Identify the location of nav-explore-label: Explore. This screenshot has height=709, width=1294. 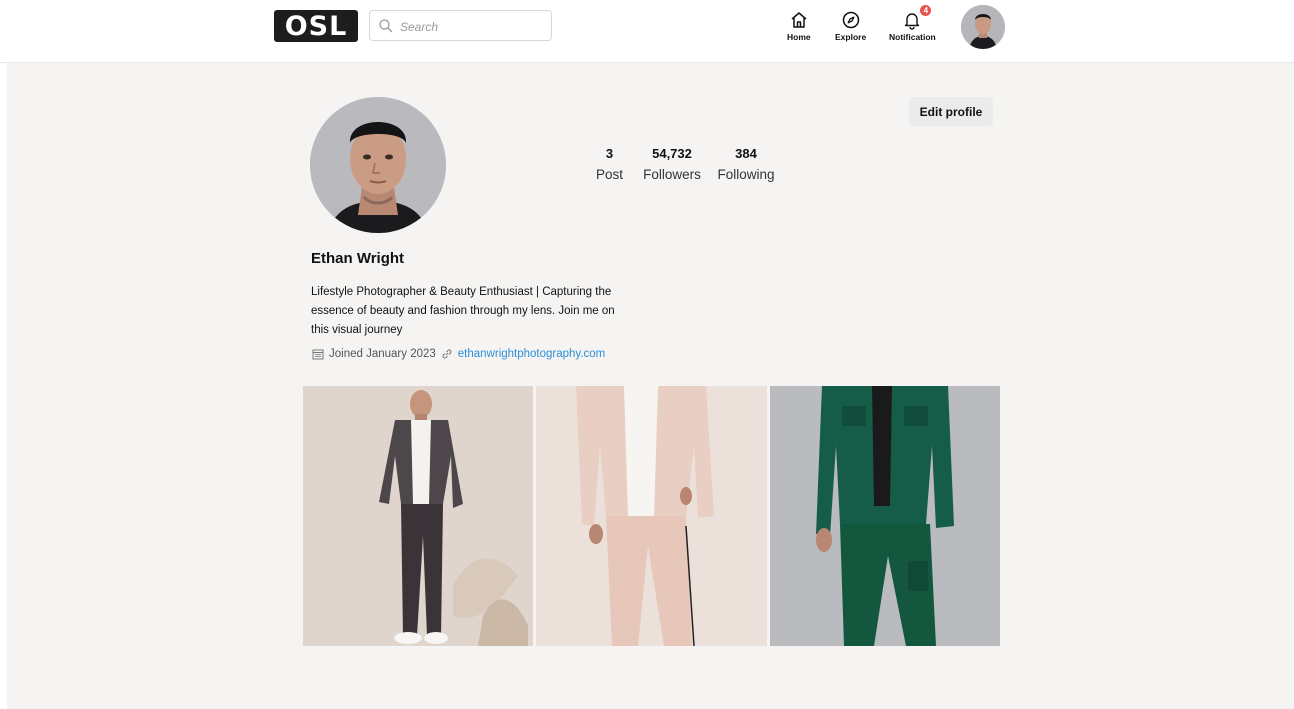
(851, 37).